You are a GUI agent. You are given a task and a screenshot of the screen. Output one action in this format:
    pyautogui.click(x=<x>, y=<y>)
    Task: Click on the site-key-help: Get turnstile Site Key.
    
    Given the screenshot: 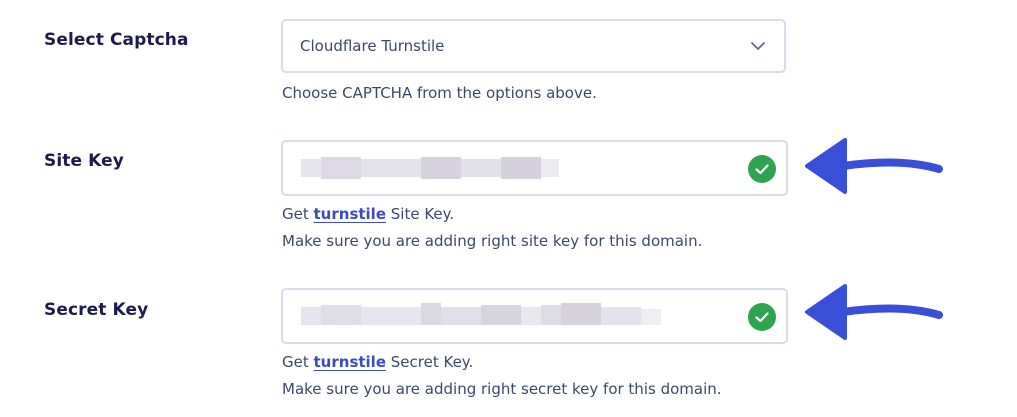 What is the action you would take?
    pyautogui.click(x=368, y=214)
    